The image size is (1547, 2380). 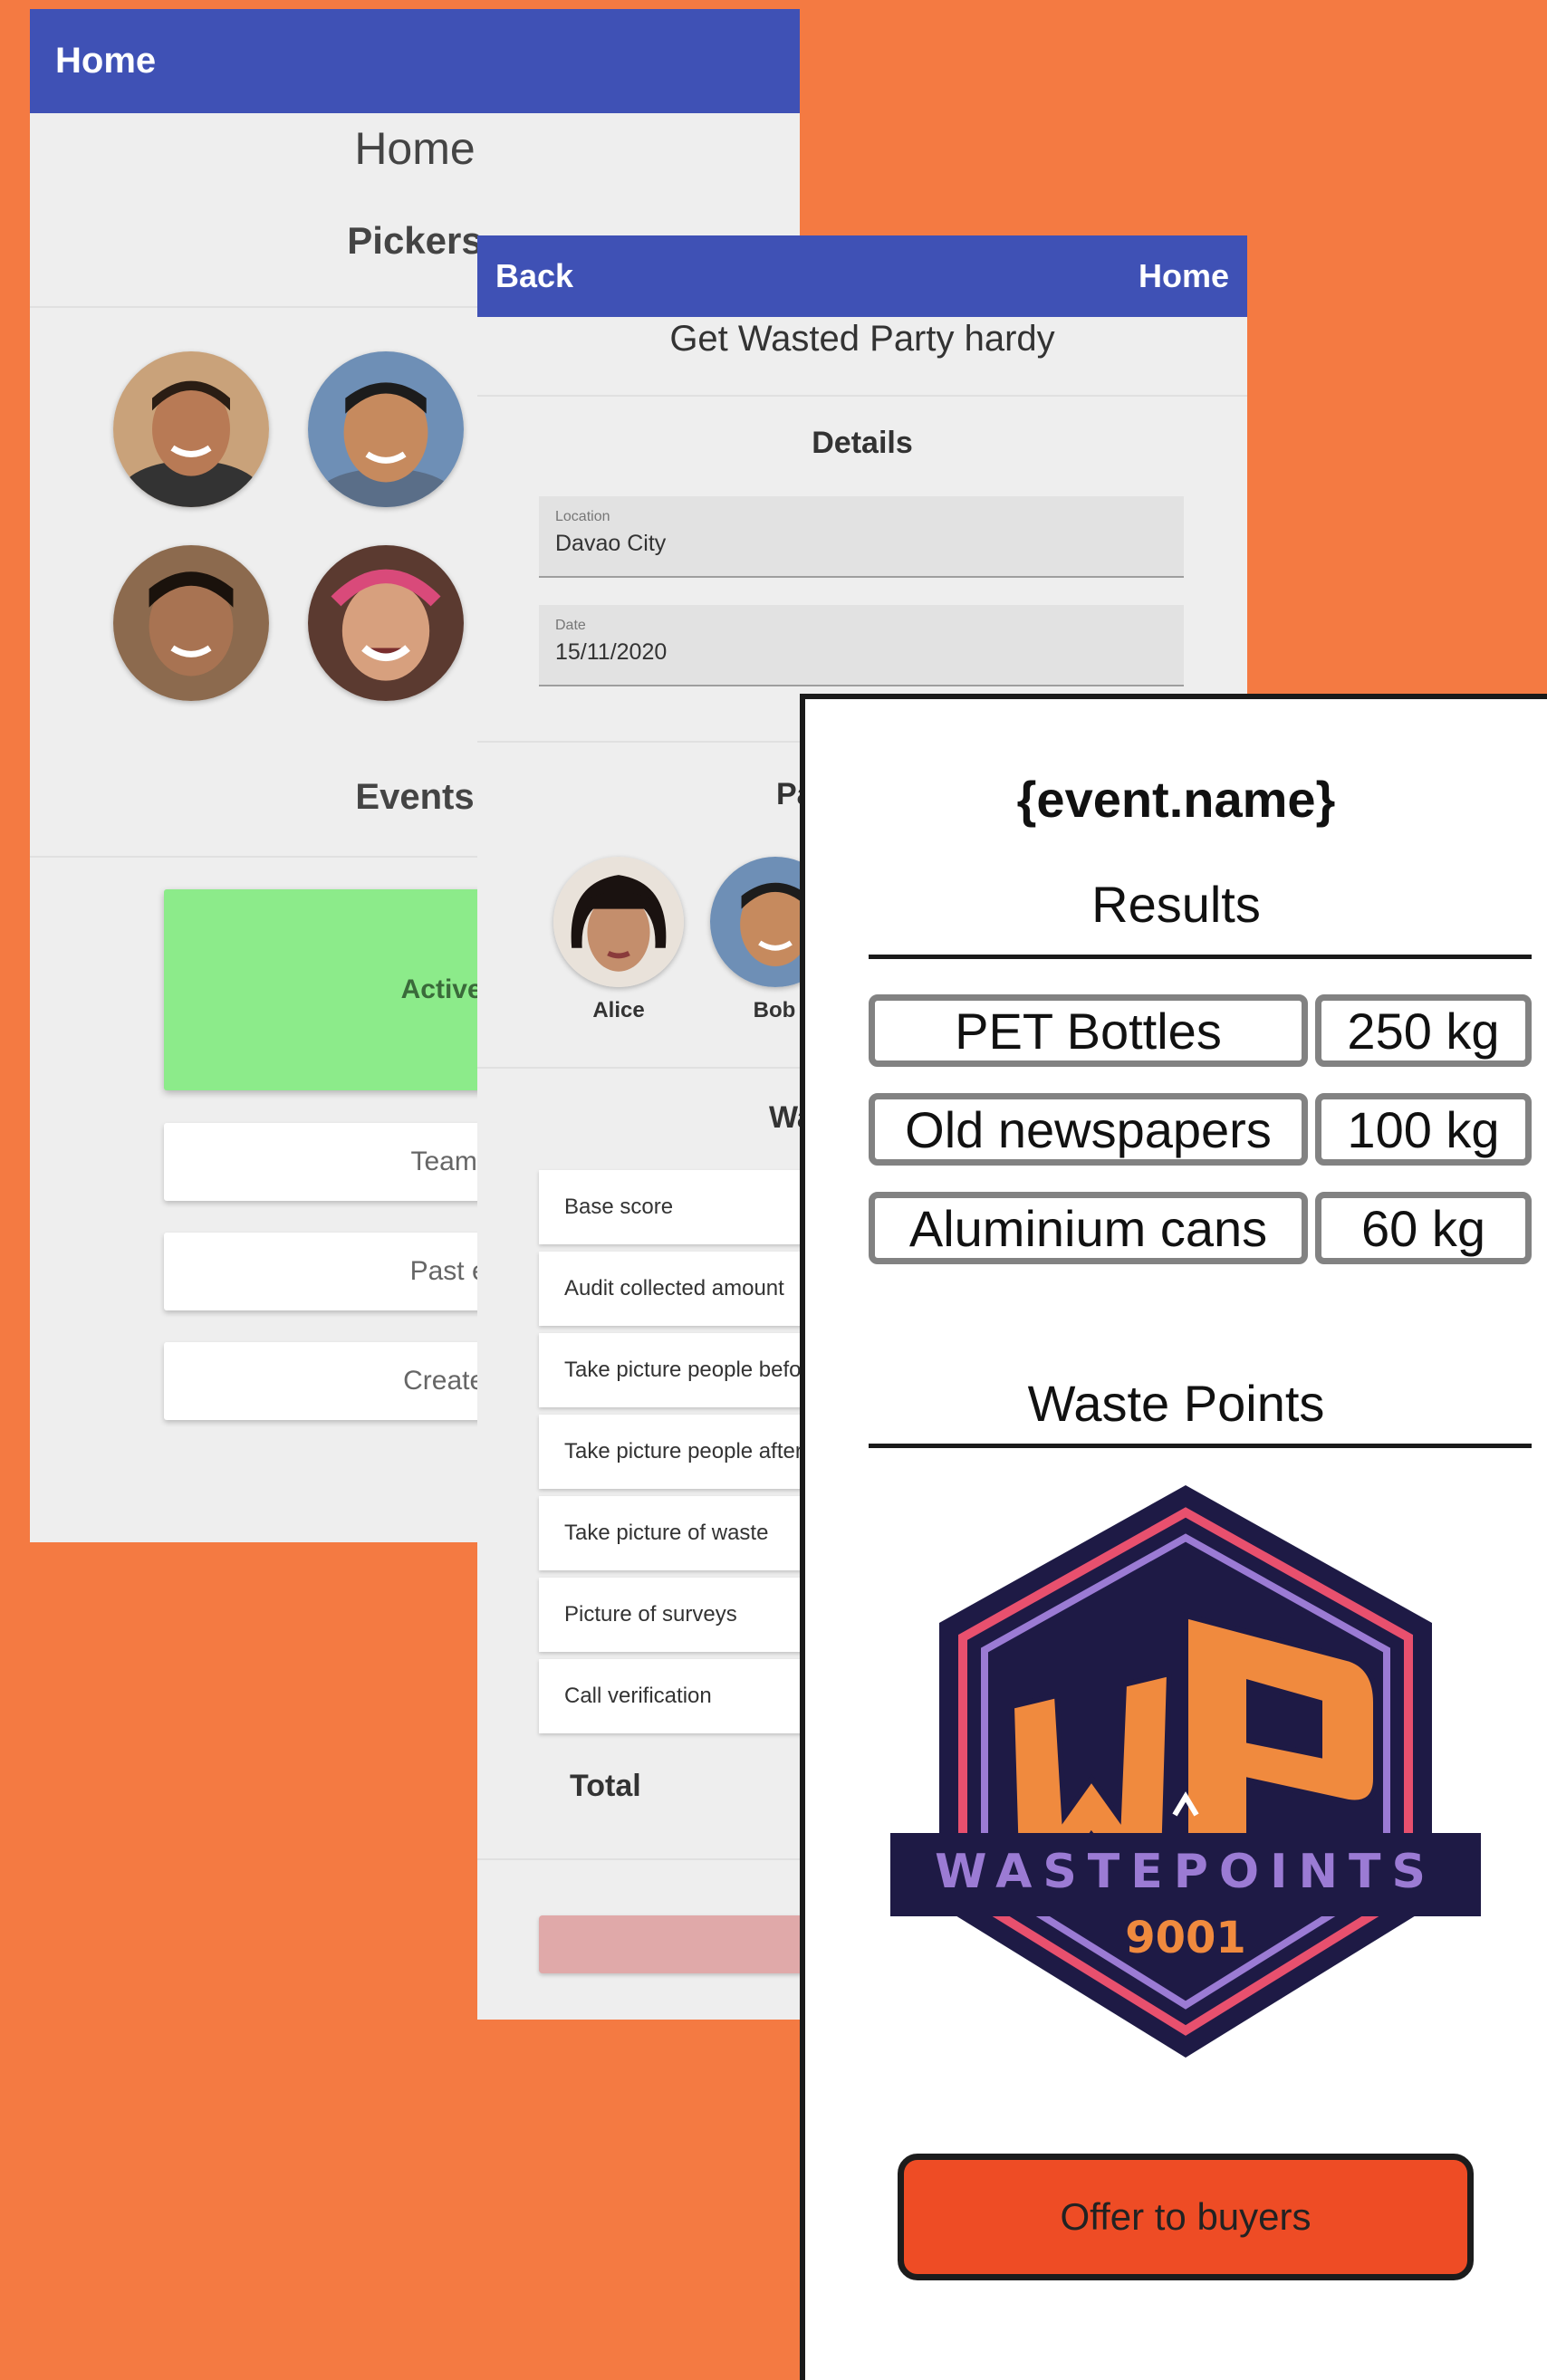 What do you see at coordinates (1176, 905) in the screenshot?
I see `results-heading: Results` at bounding box center [1176, 905].